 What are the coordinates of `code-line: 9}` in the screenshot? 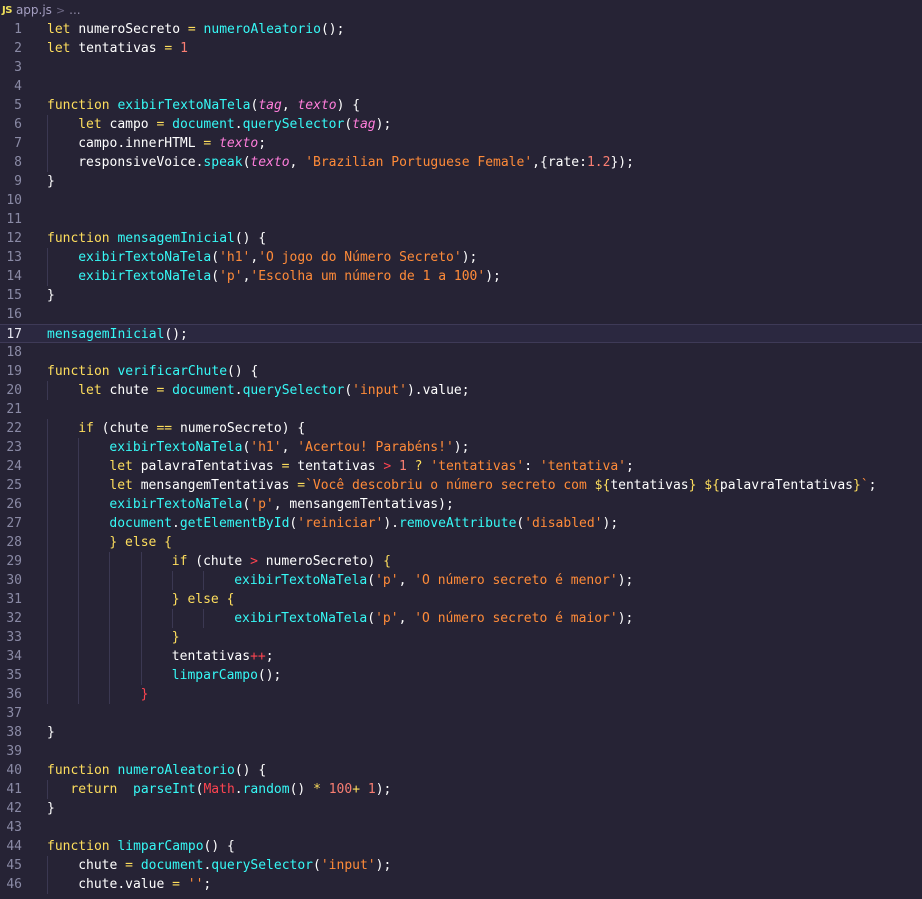 It's located at (461, 181).